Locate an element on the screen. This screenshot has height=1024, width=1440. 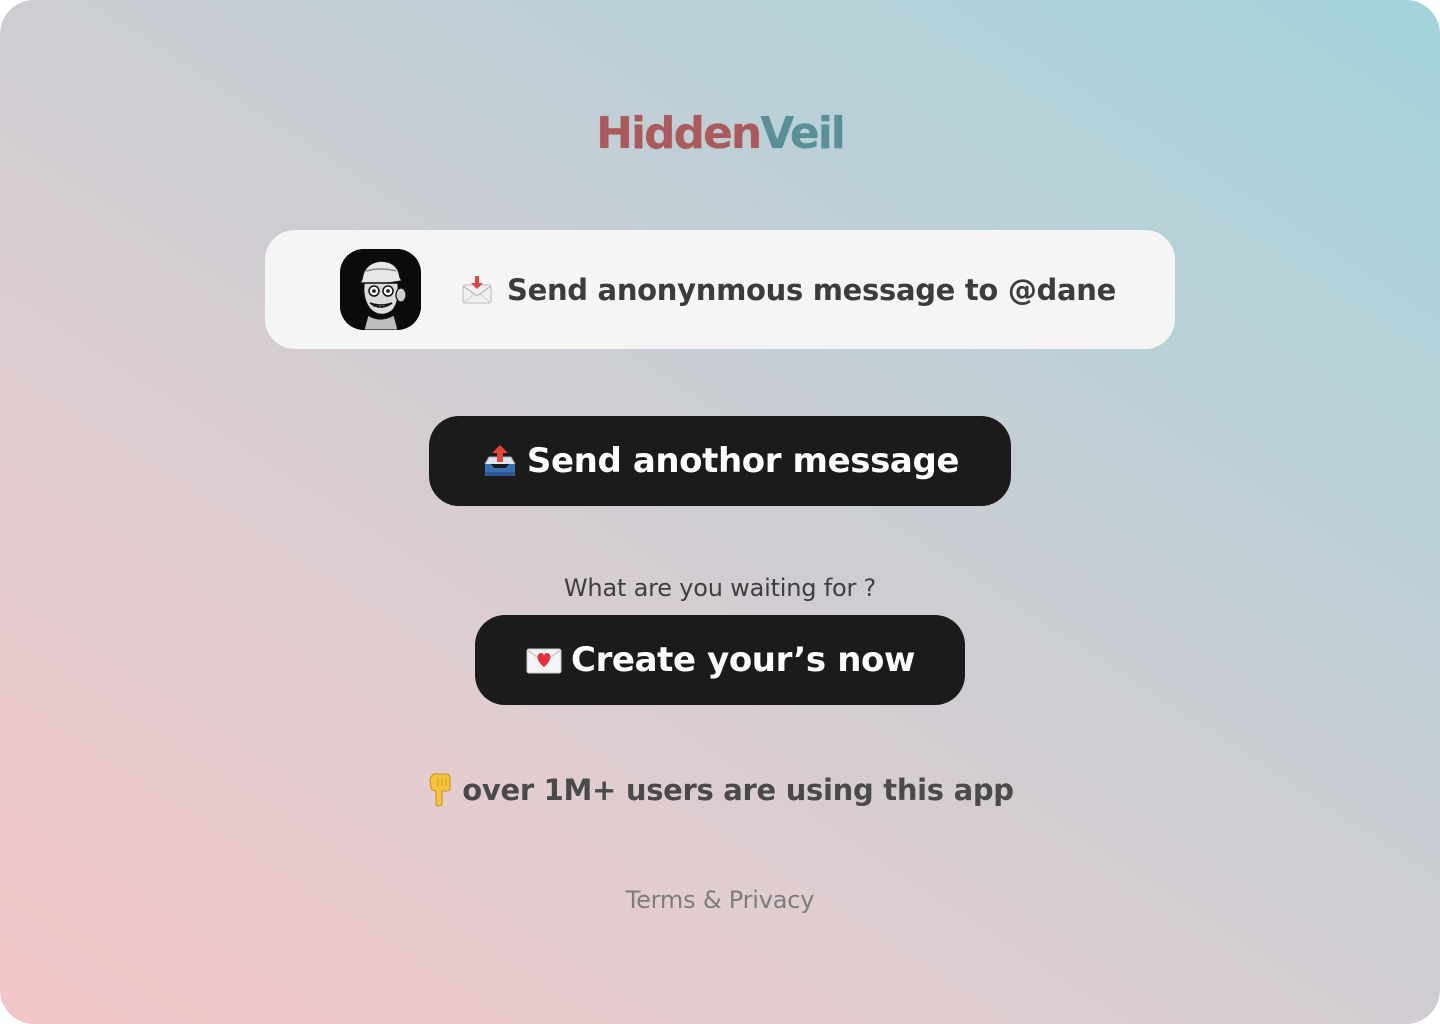
outbox-tray-icon is located at coordinates (500, 461).